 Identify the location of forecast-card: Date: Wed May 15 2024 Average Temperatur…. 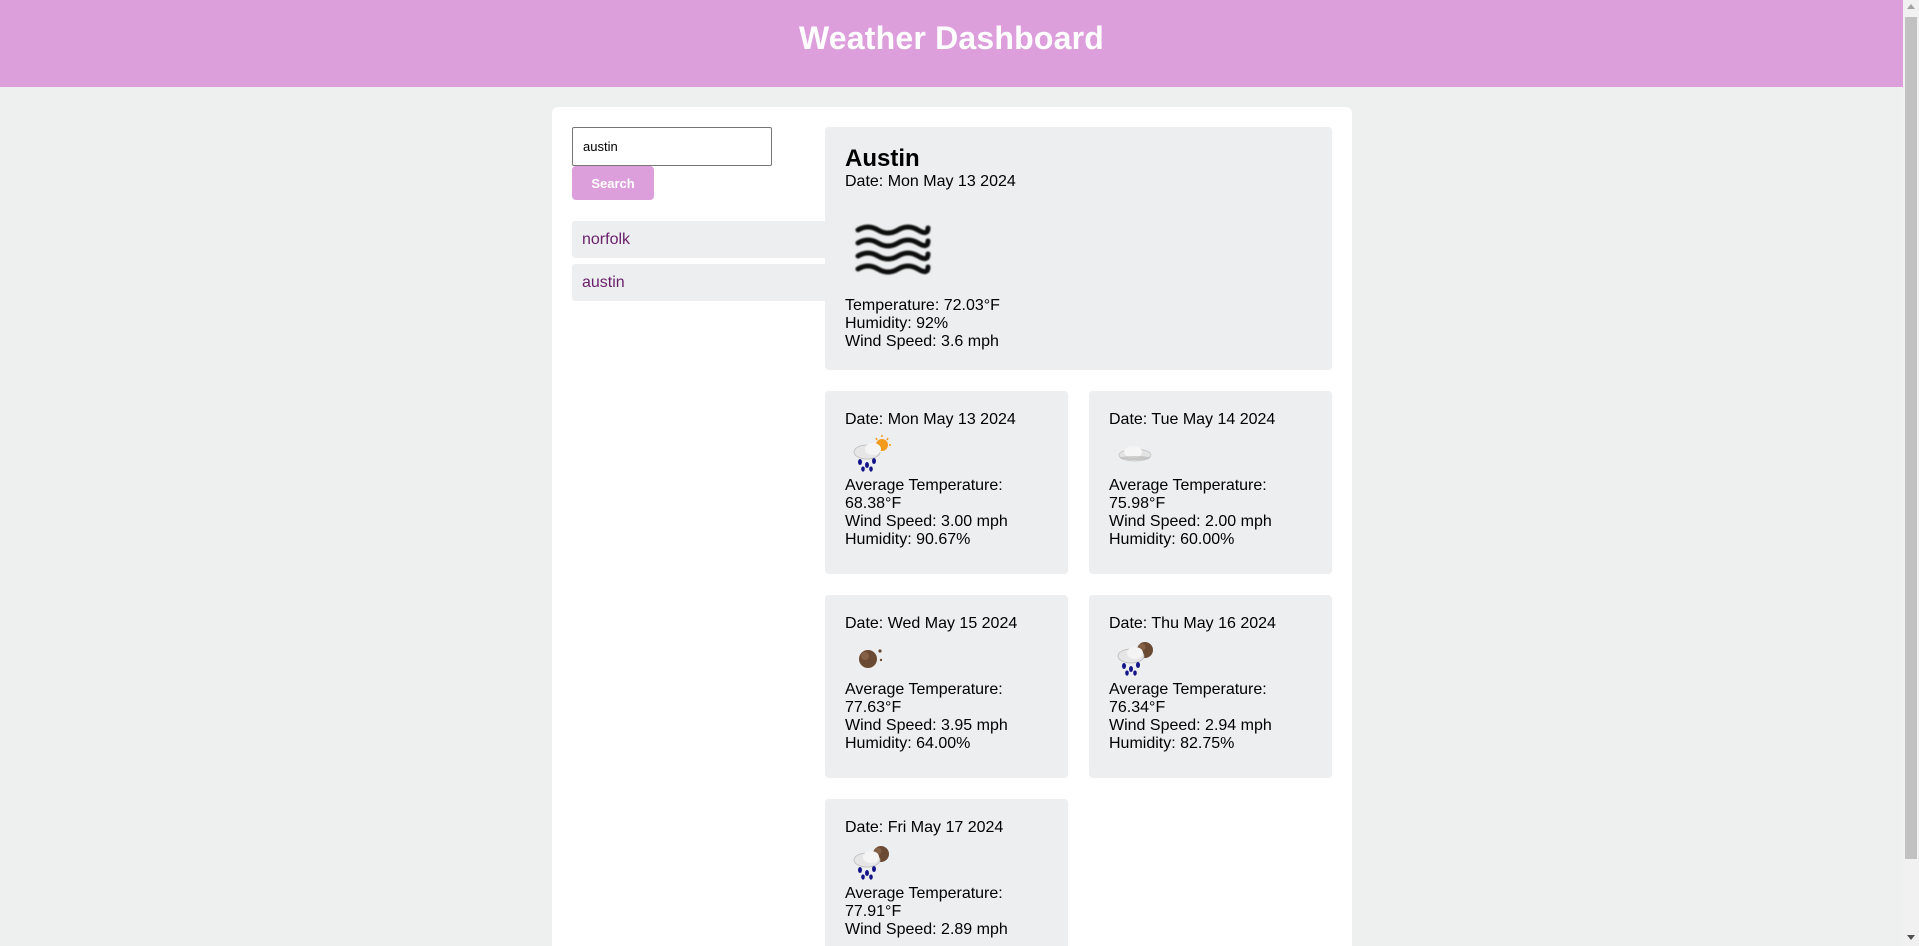
(946, 686).